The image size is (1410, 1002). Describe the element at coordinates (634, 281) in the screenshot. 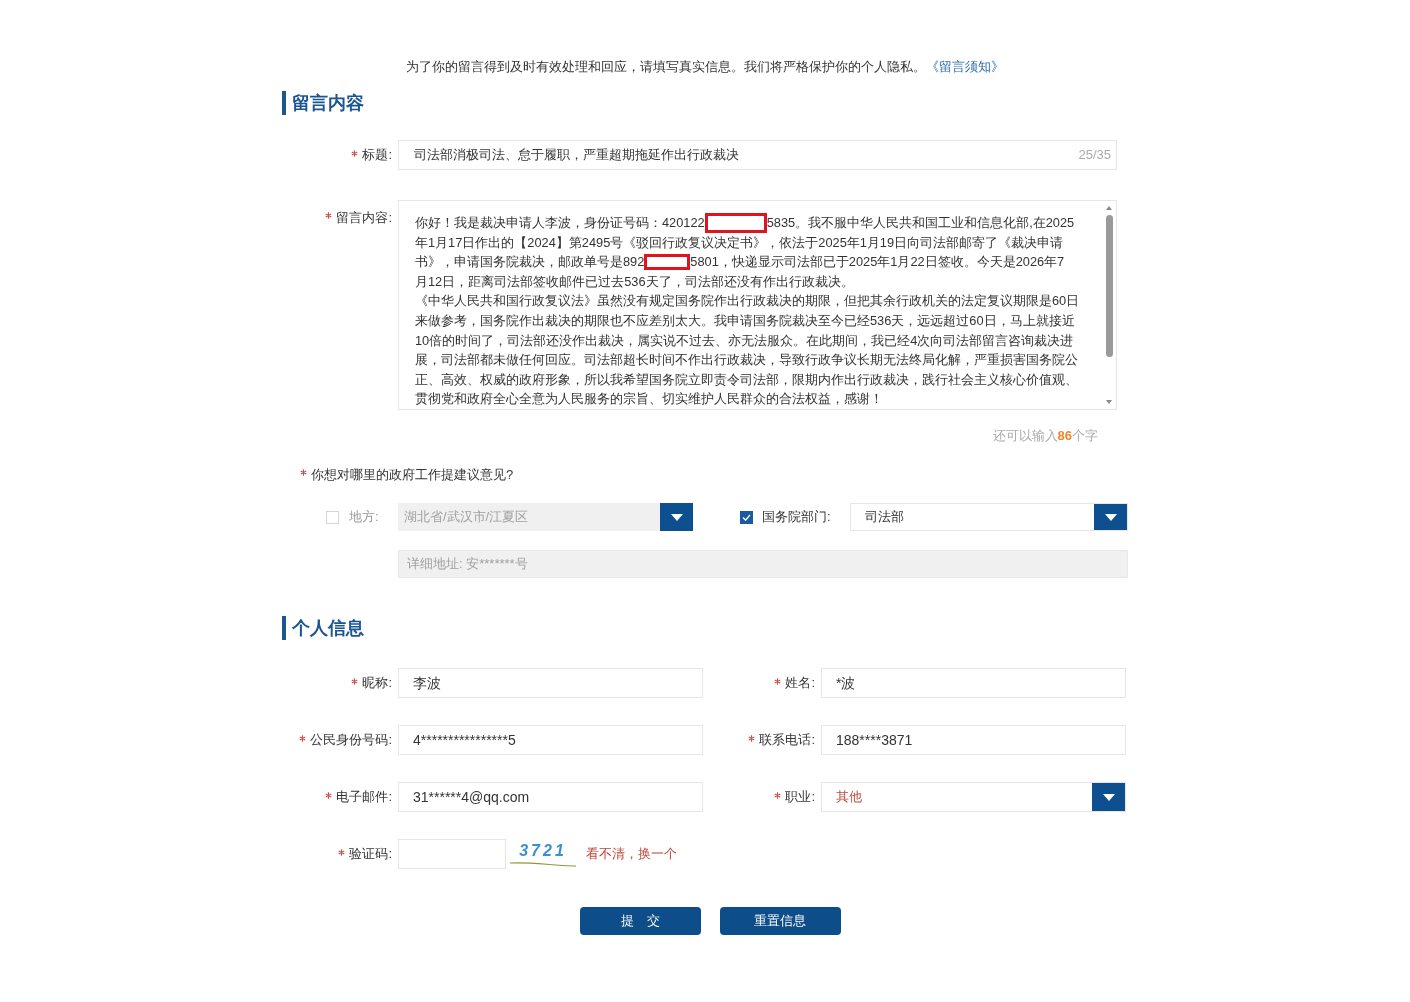

I see `message-text: 月12日，距离司法部签收邮件已过去536天了，司法部还没有作出行政裁决。` at that location.